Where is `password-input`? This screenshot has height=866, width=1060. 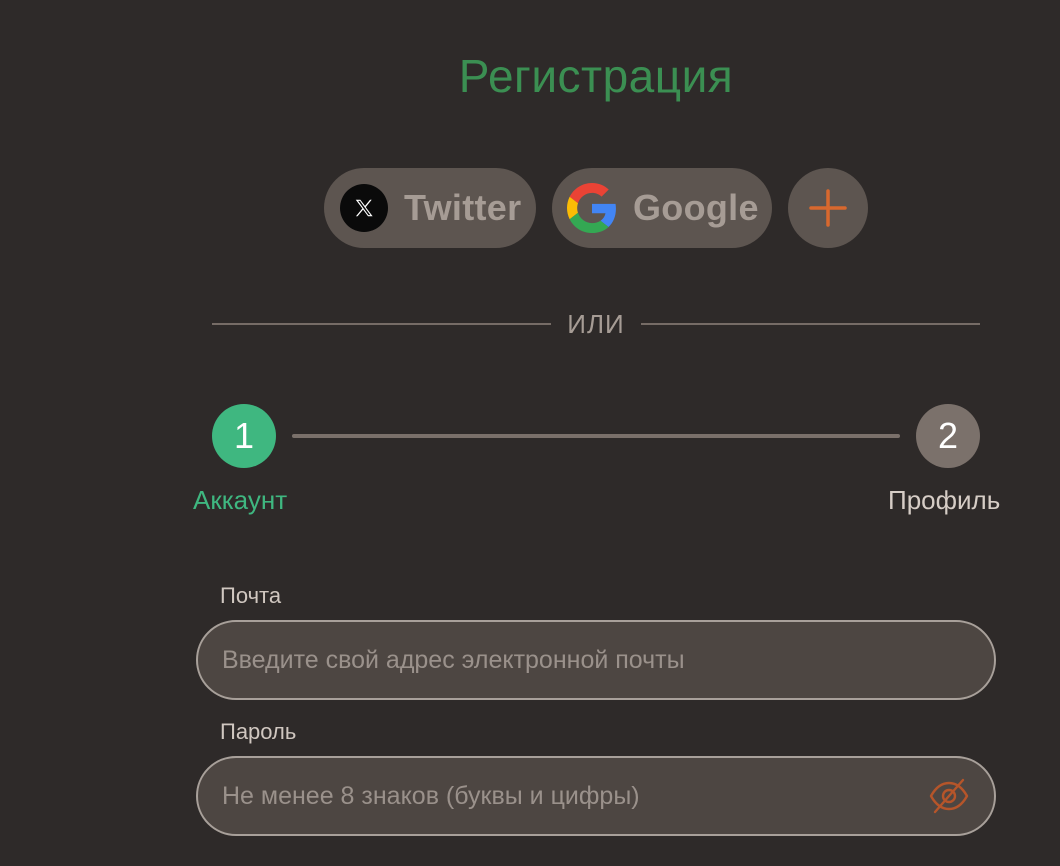 password-input is located at coordinates (596, 796).